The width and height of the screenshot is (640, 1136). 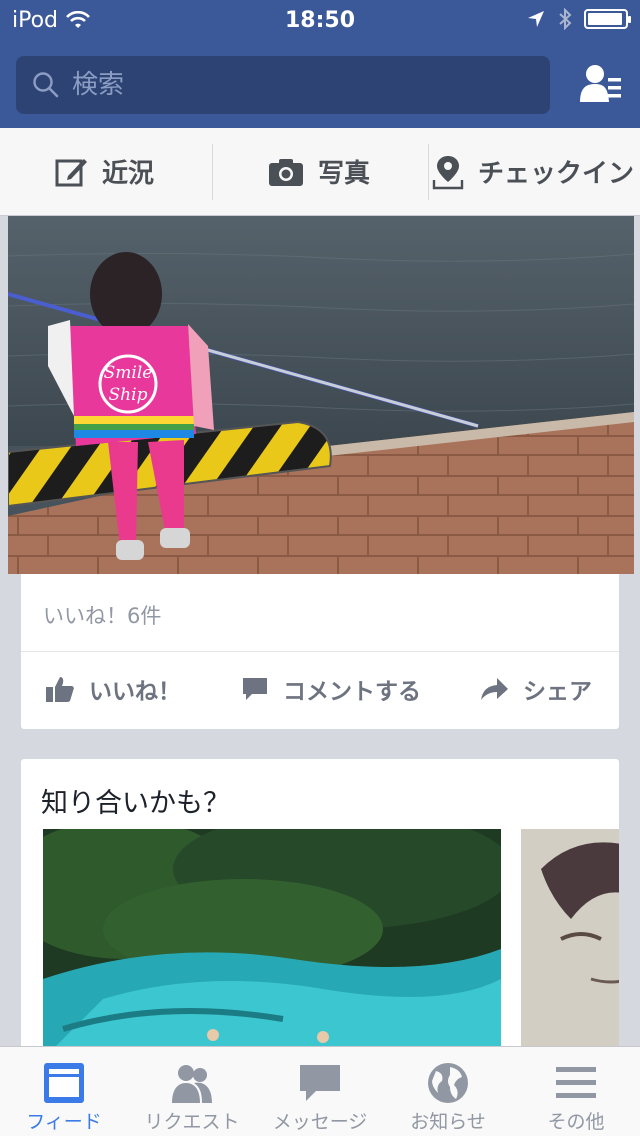 I want to click on like-button: いいね！, so click(x=113, y=689).